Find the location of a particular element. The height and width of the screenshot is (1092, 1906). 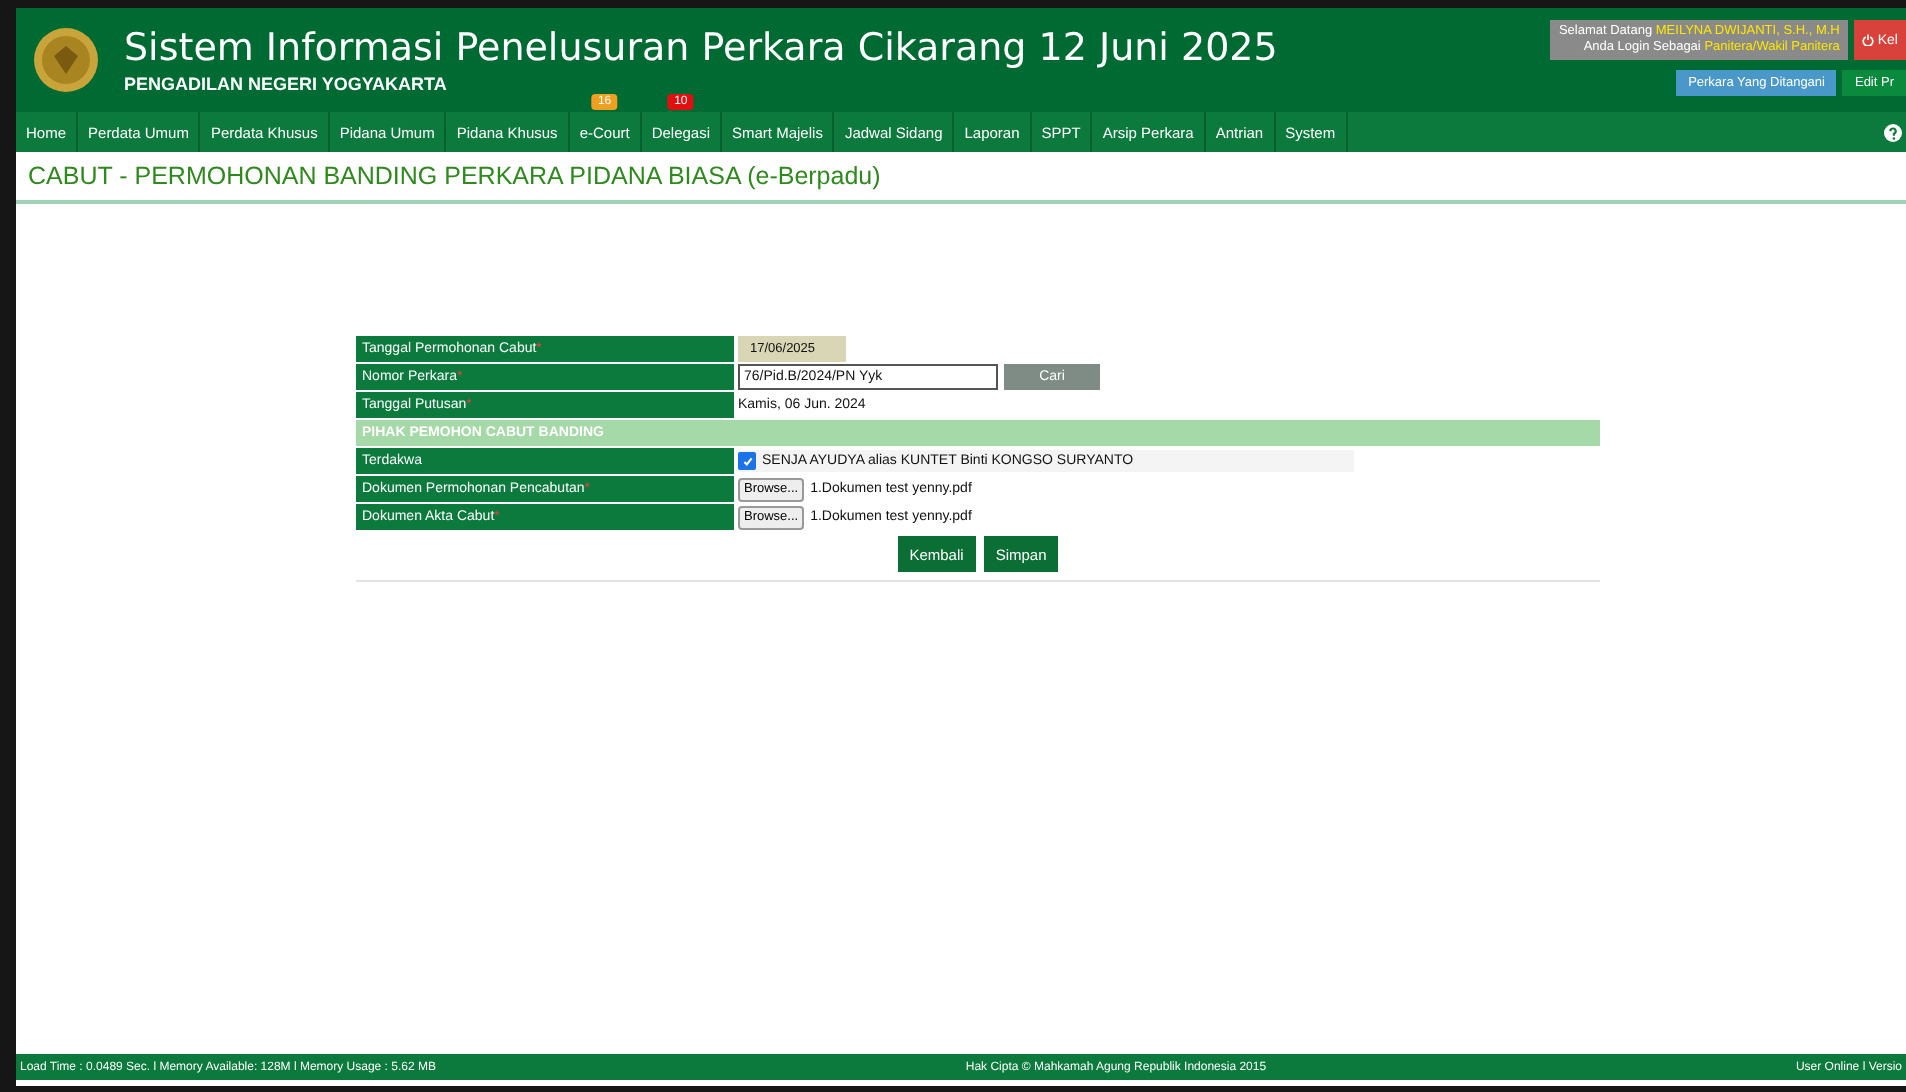

app-title: Sistem Informasi Penelusuran Perkara Cikarang 12 Juni 2025 is located at coordinates (702, 48).